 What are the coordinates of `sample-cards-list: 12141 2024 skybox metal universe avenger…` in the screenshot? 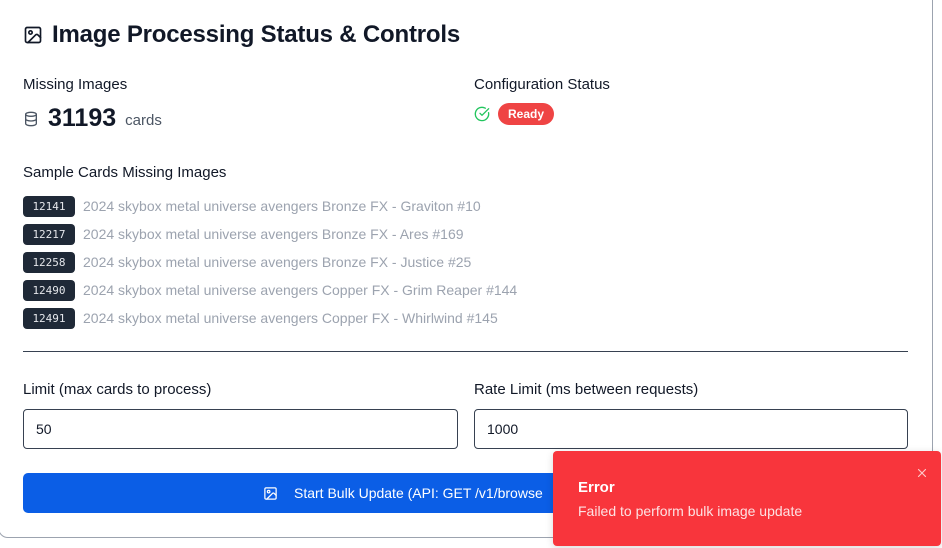 It's located at (270, 262).